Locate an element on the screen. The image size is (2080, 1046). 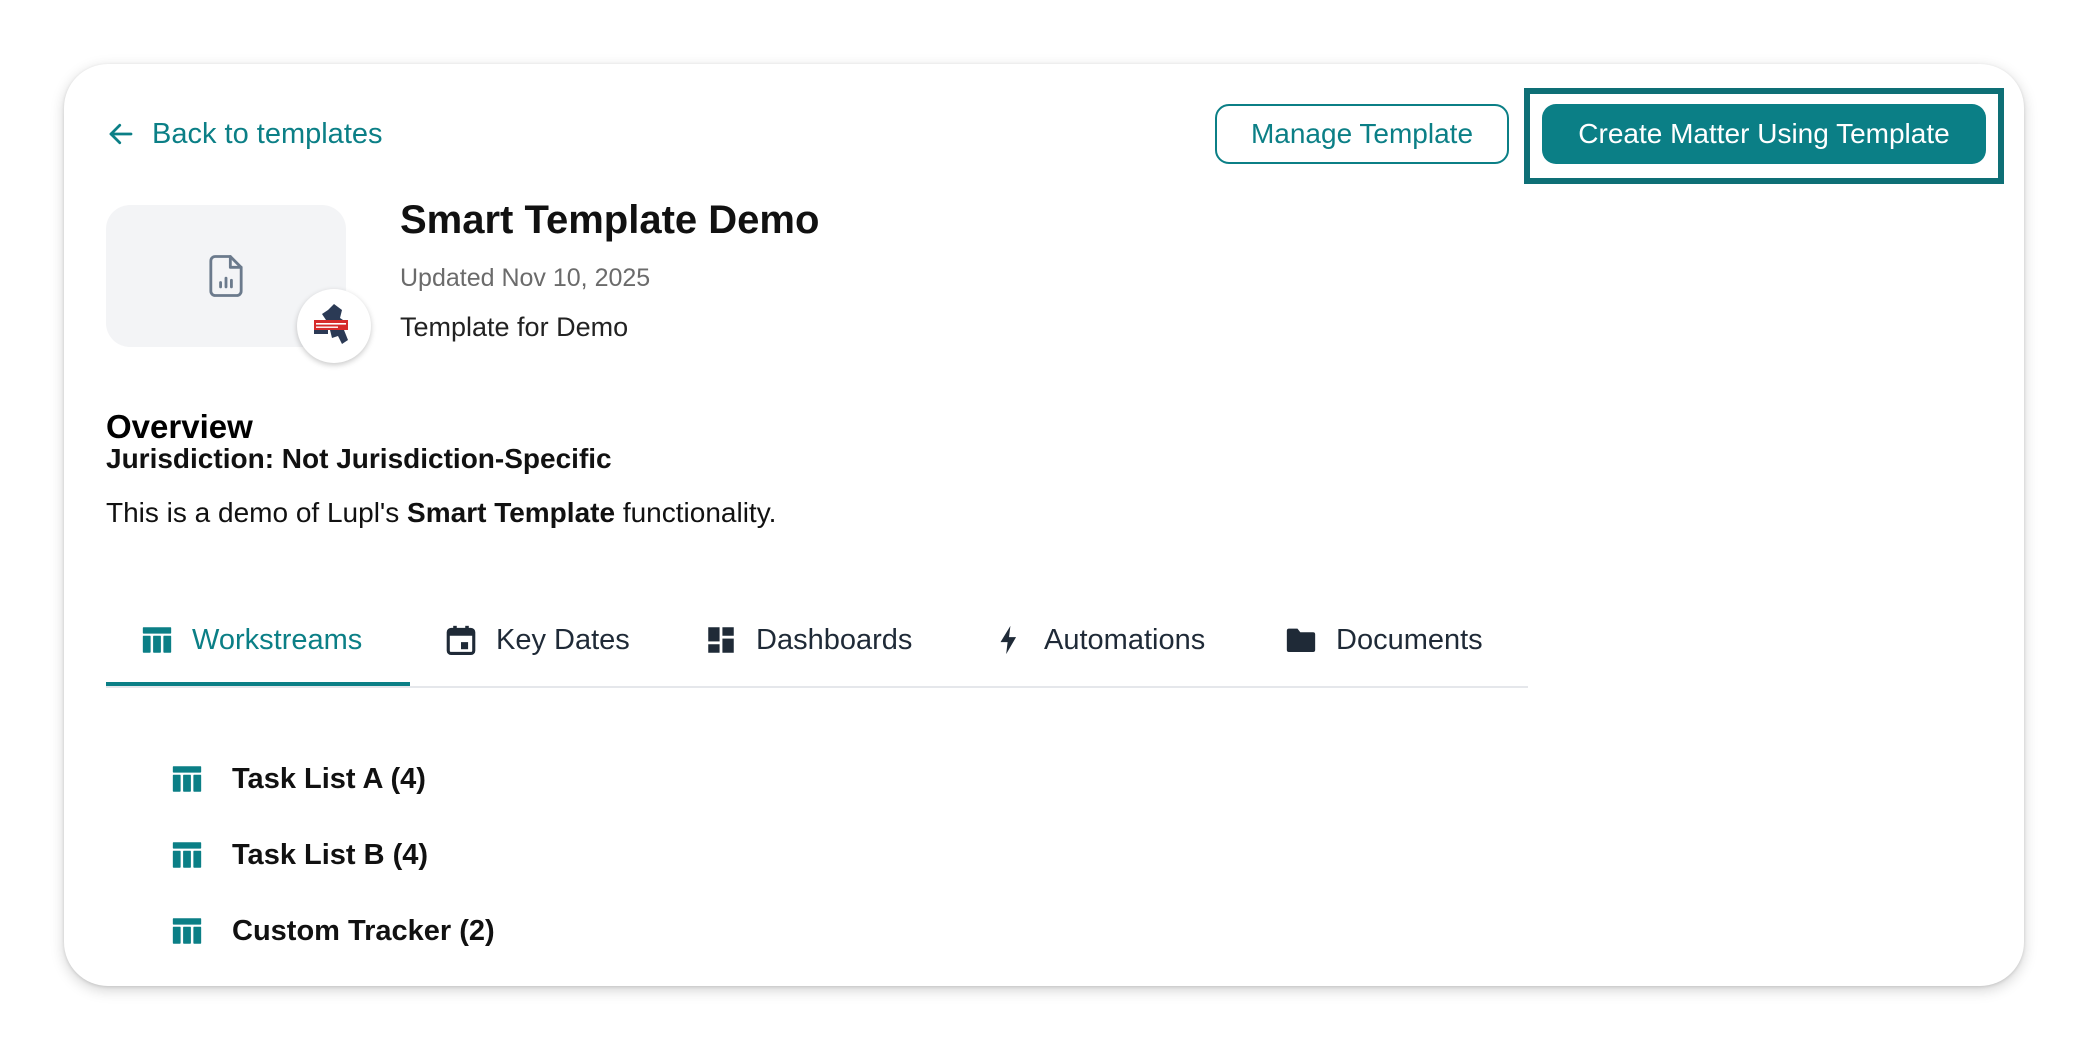
firm-logo-icon is located at coordinates (331, 324).